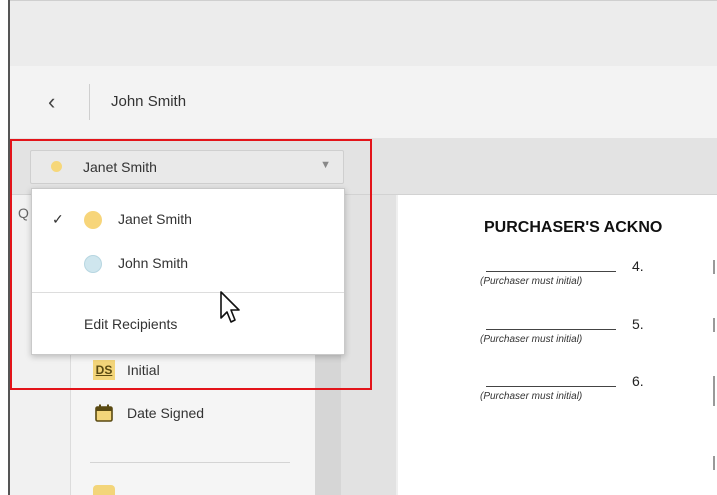 Image resolution: width=717 pixels, height=495 pixels. Describe the element at coordinates (638, 324) in the screenshot. I see `row-number: 5.` at that location.